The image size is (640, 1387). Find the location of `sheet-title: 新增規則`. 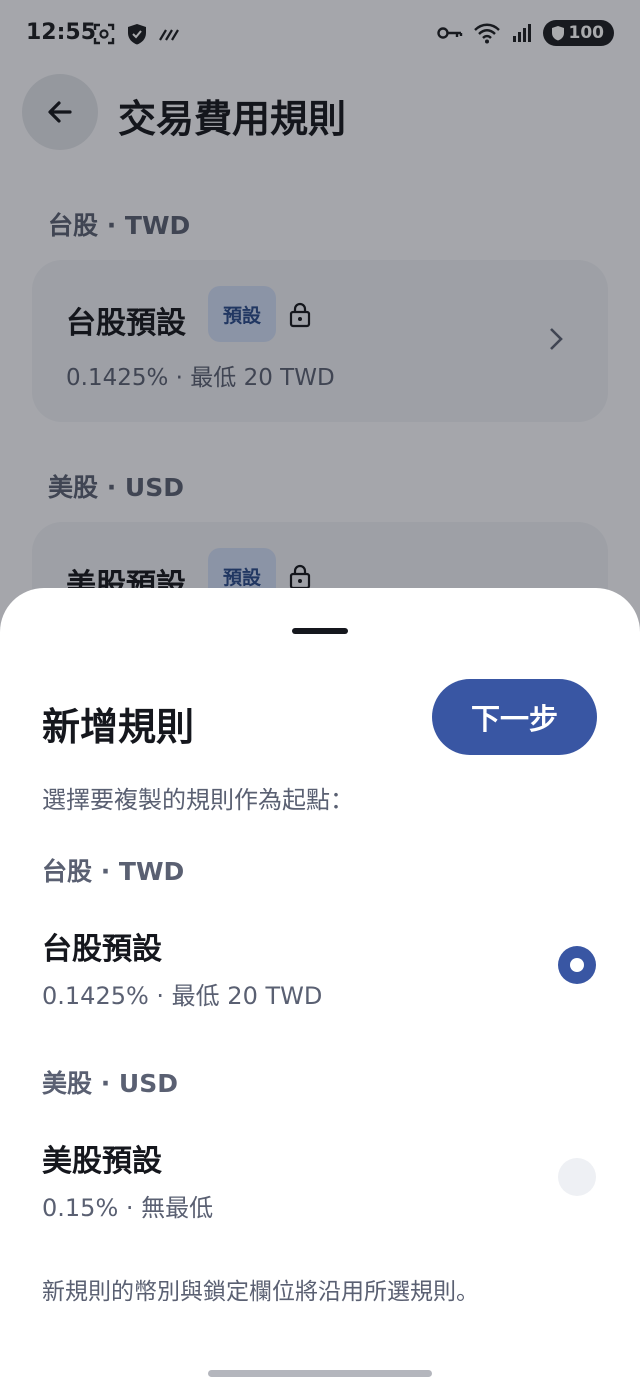

sheet-title: 新增規則 is located at coordinates (118, 727).